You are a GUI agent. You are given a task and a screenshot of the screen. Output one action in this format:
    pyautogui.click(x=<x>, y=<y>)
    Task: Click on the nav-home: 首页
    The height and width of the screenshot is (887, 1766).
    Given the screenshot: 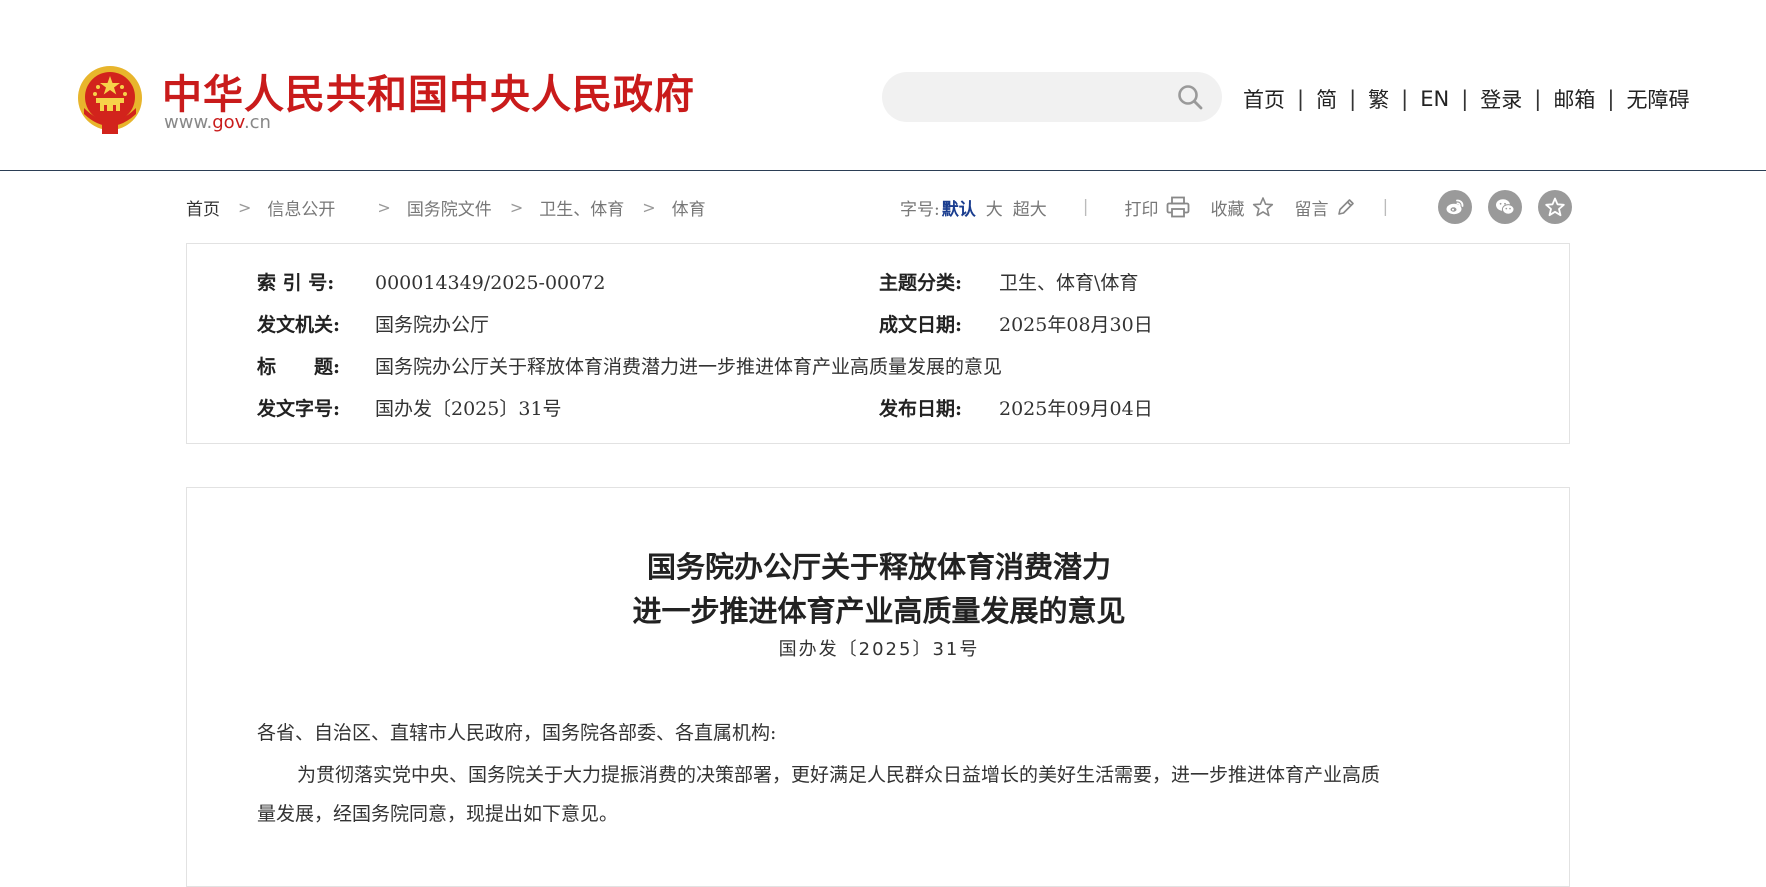 What is the action you would take?
    pyautogui.click(x=1264, y=99)
    